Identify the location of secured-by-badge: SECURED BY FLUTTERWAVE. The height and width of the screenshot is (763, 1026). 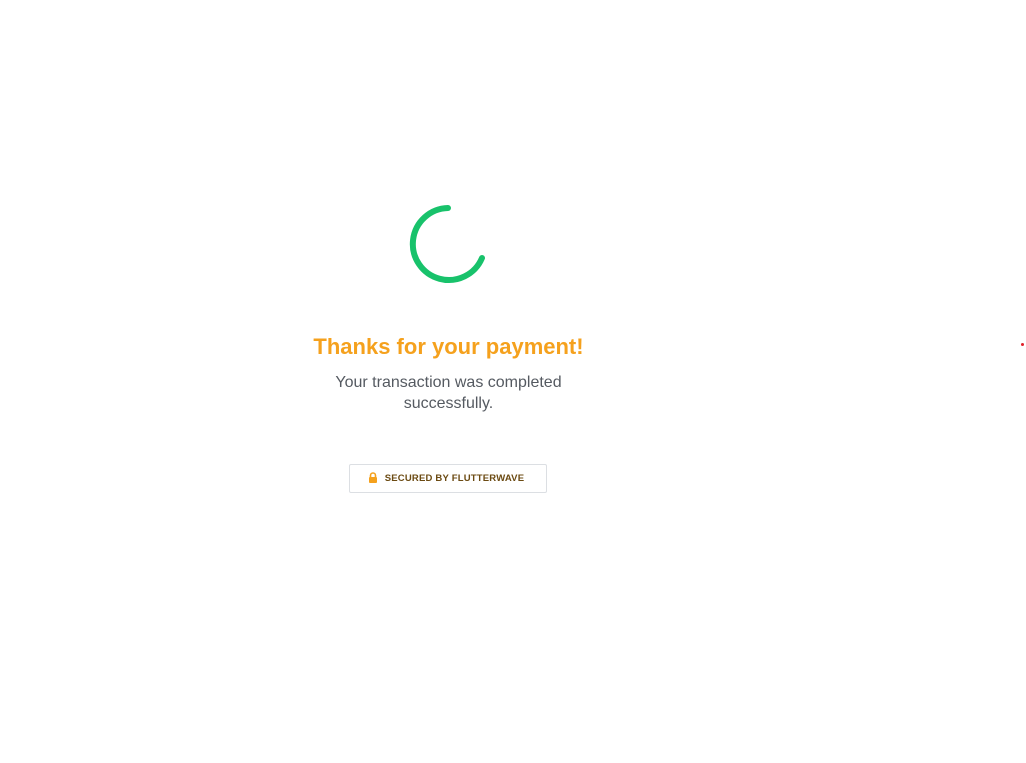
(448, 478).